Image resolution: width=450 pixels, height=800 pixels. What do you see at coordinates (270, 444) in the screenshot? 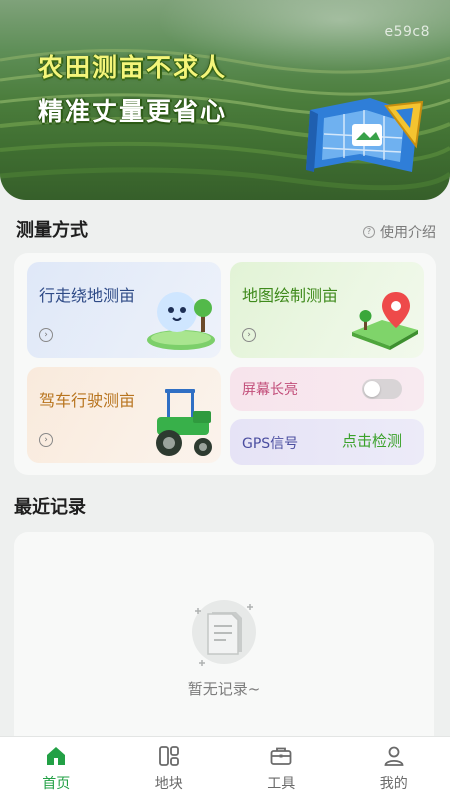
I see `gps-signal-label: GPS信号` at bounding box center [270, 444].